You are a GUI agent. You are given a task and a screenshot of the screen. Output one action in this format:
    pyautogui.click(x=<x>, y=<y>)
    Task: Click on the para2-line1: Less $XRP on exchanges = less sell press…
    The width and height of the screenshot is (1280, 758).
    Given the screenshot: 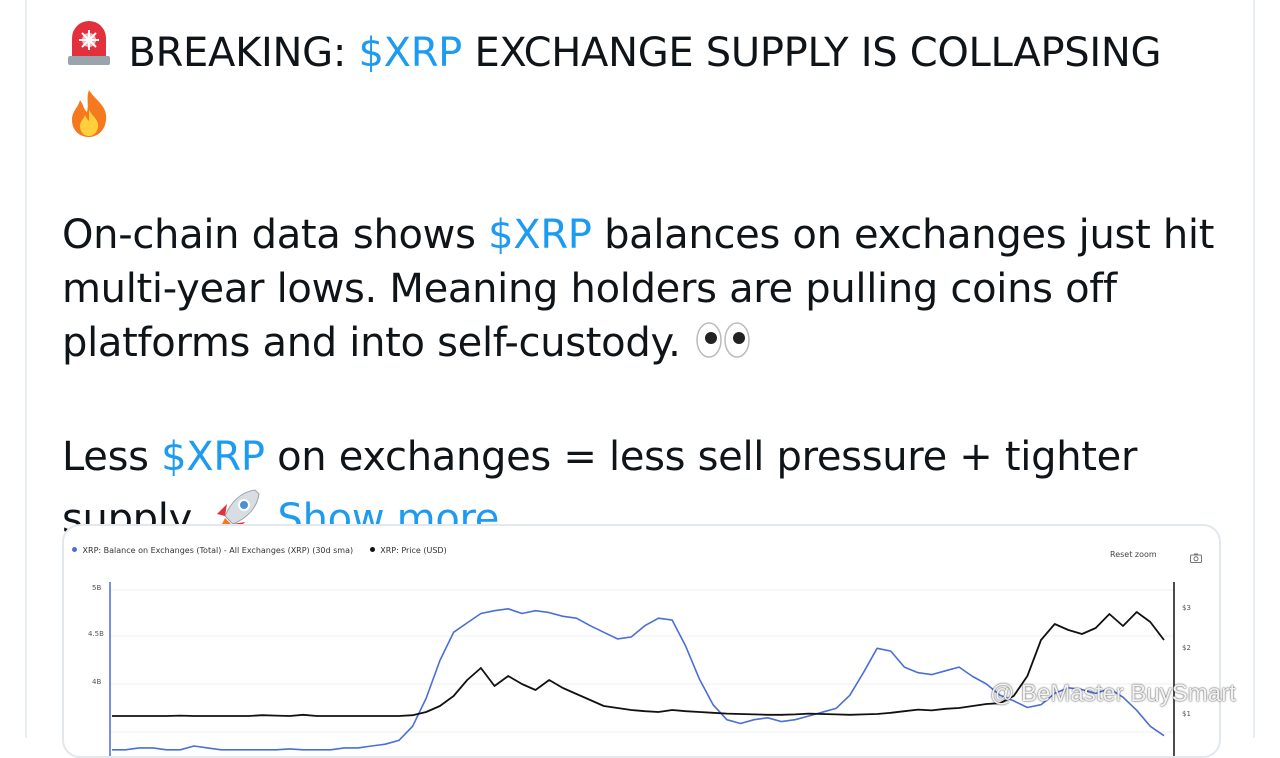 What is the action you would take?
    pyautogui.click(x=642, y=457)
    